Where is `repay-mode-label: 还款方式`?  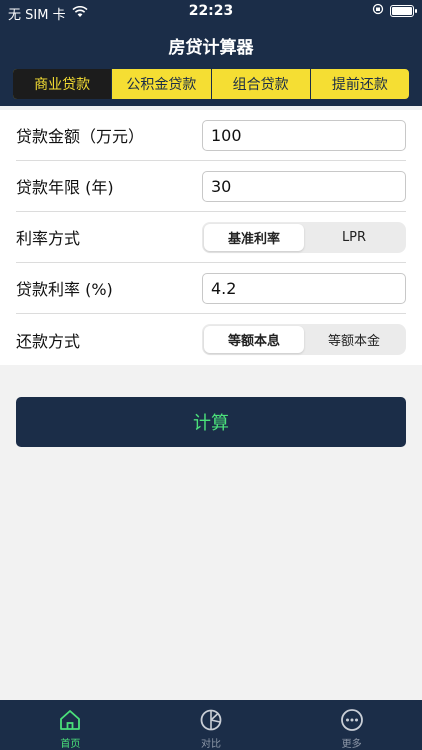
repay-mode-label: 还款方式 is located at coordinates (48, 341).